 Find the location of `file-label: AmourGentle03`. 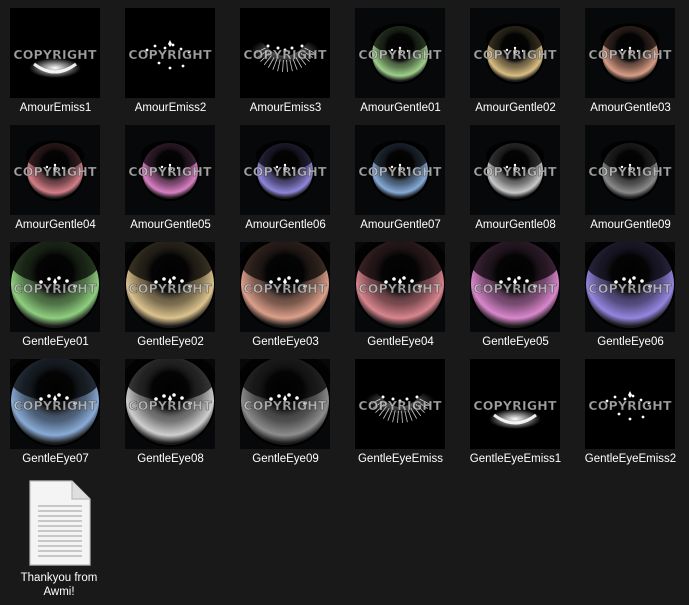

file-label: AmourGentle03 is located at coordinates (630, 108).